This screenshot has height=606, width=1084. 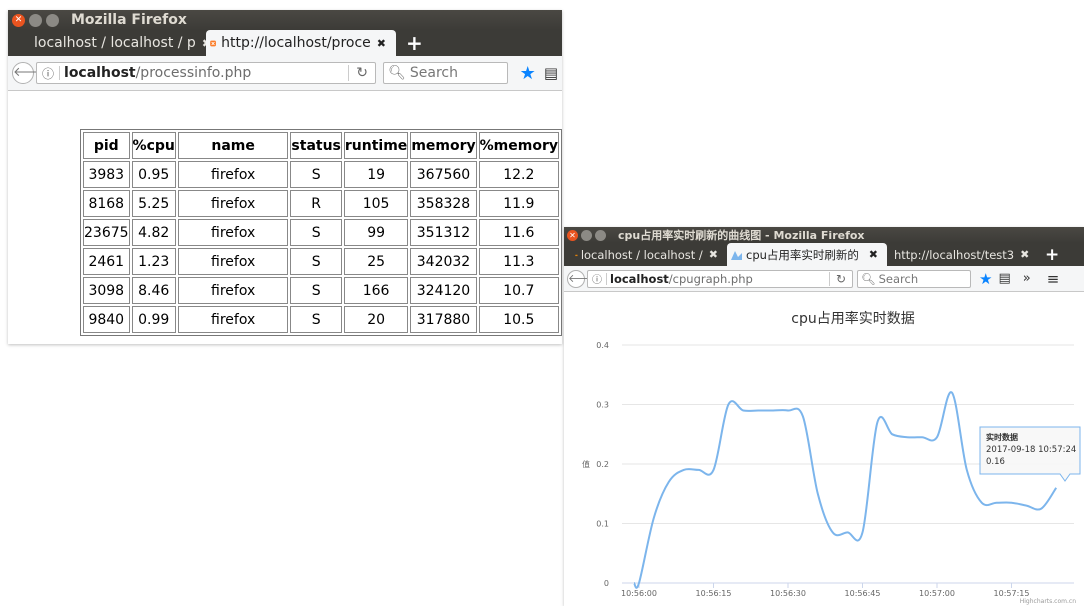 I want to click on cell-pid: 23675, so click(x=106, y=232).